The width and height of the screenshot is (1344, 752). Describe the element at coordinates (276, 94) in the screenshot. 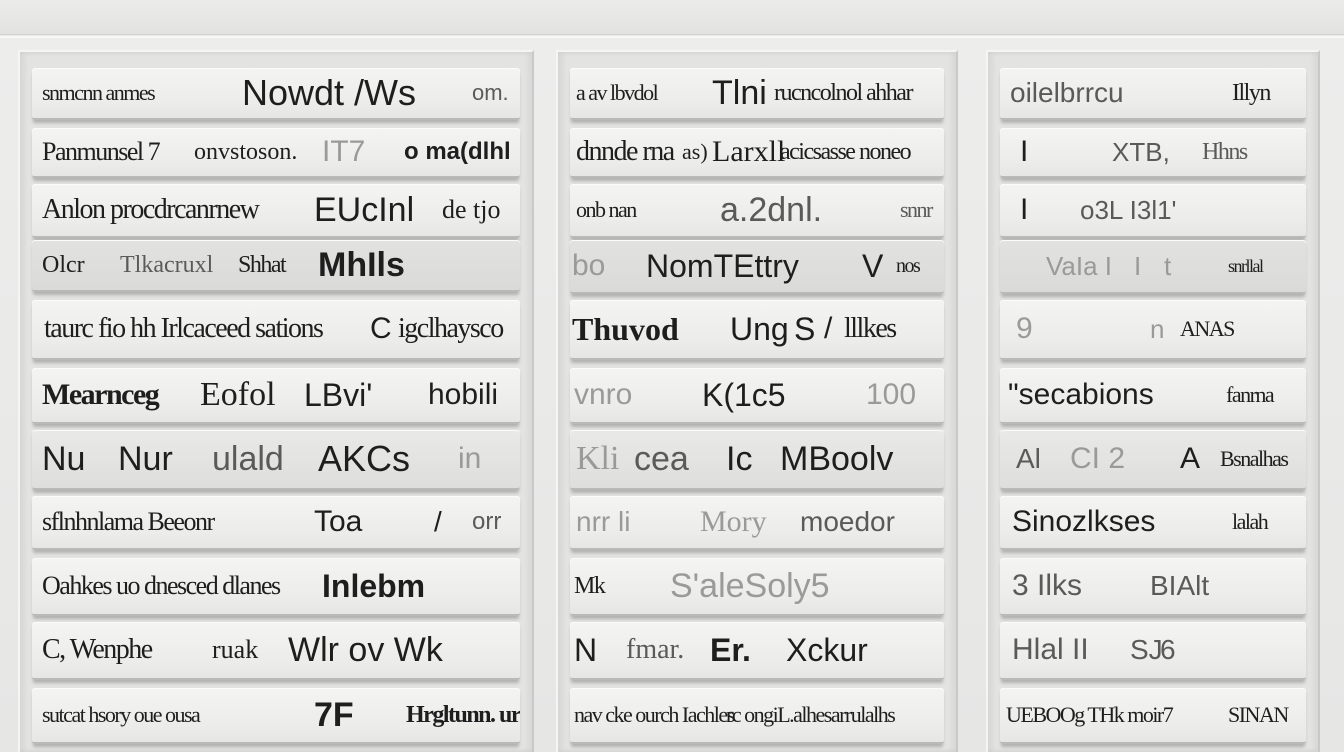

I see `sign-plate: snmcnn anmes Nowdt /Ws om.` at that location.